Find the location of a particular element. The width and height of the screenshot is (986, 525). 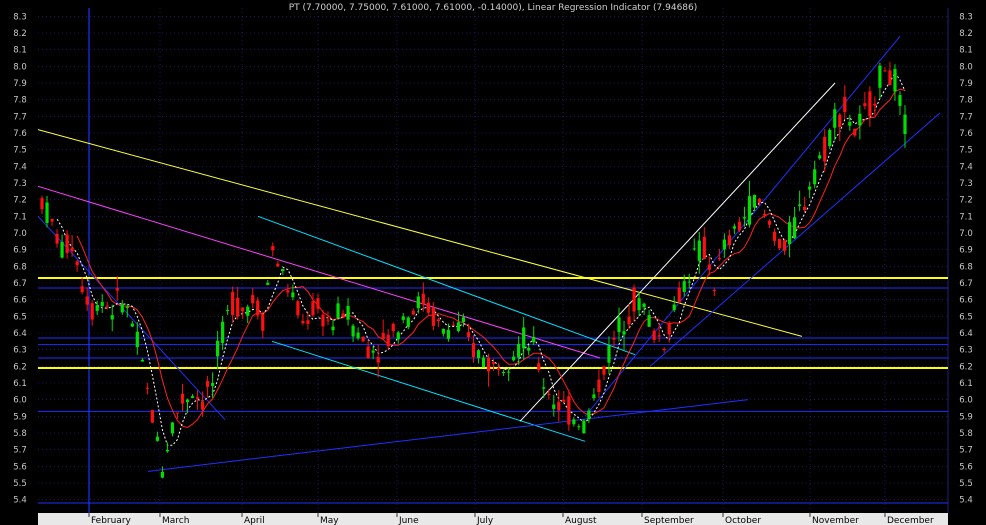

y-tick-right-label: 7.7 is located at coordinates (966, 117).